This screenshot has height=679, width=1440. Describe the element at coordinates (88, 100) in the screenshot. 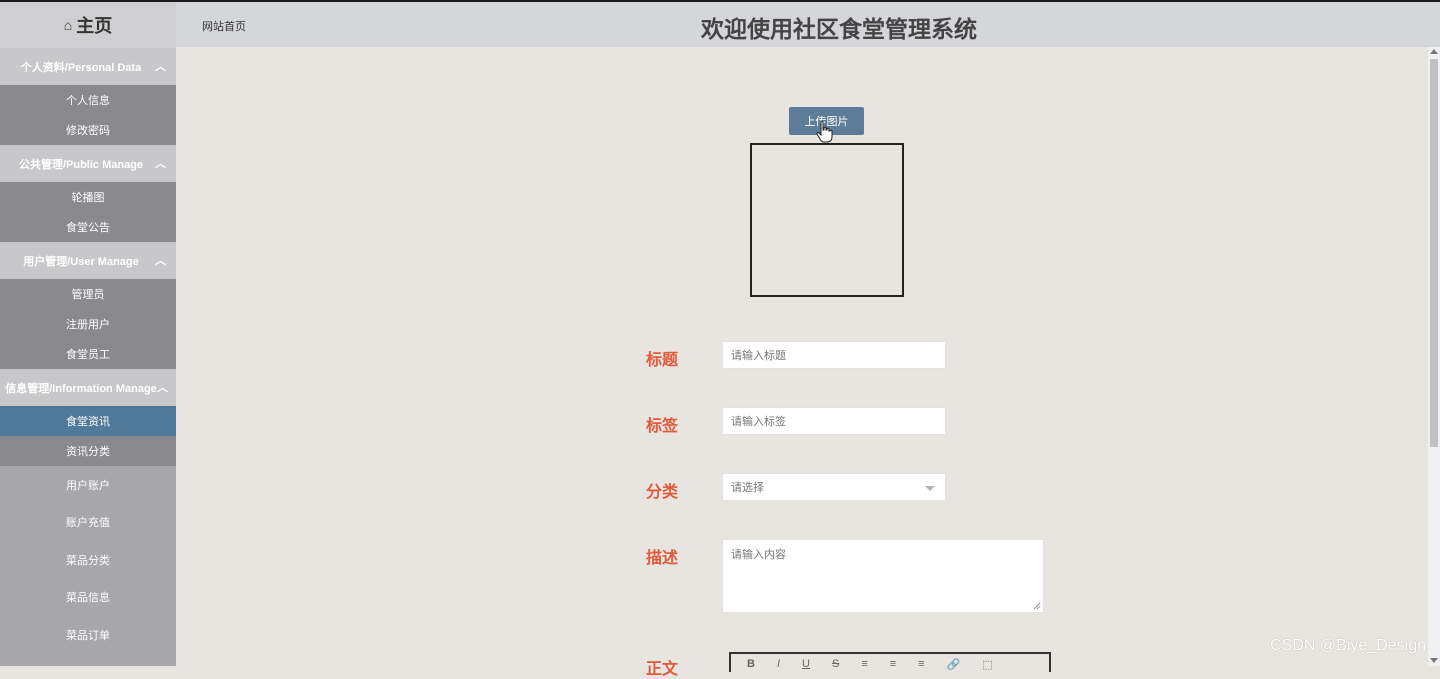

I see `sidebar-item-personal-info: 个人信息` at that location.